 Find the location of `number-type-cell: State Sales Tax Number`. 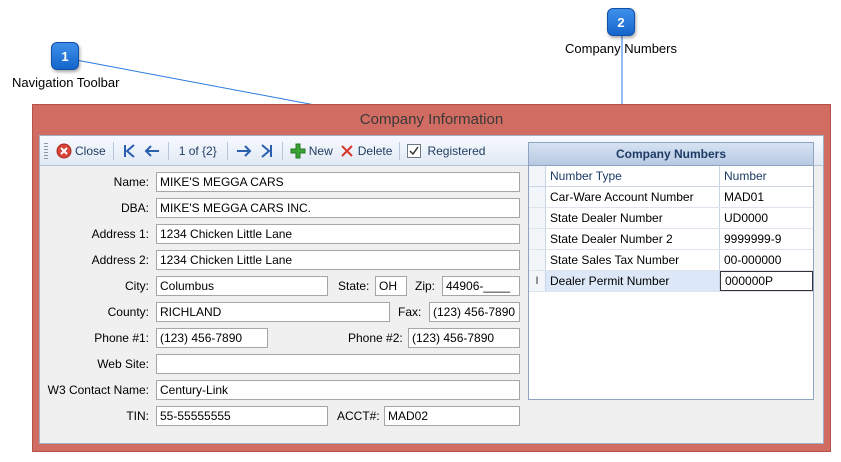

number-type-cell: State Sales Tax Number is located at coordinates (633, 260).